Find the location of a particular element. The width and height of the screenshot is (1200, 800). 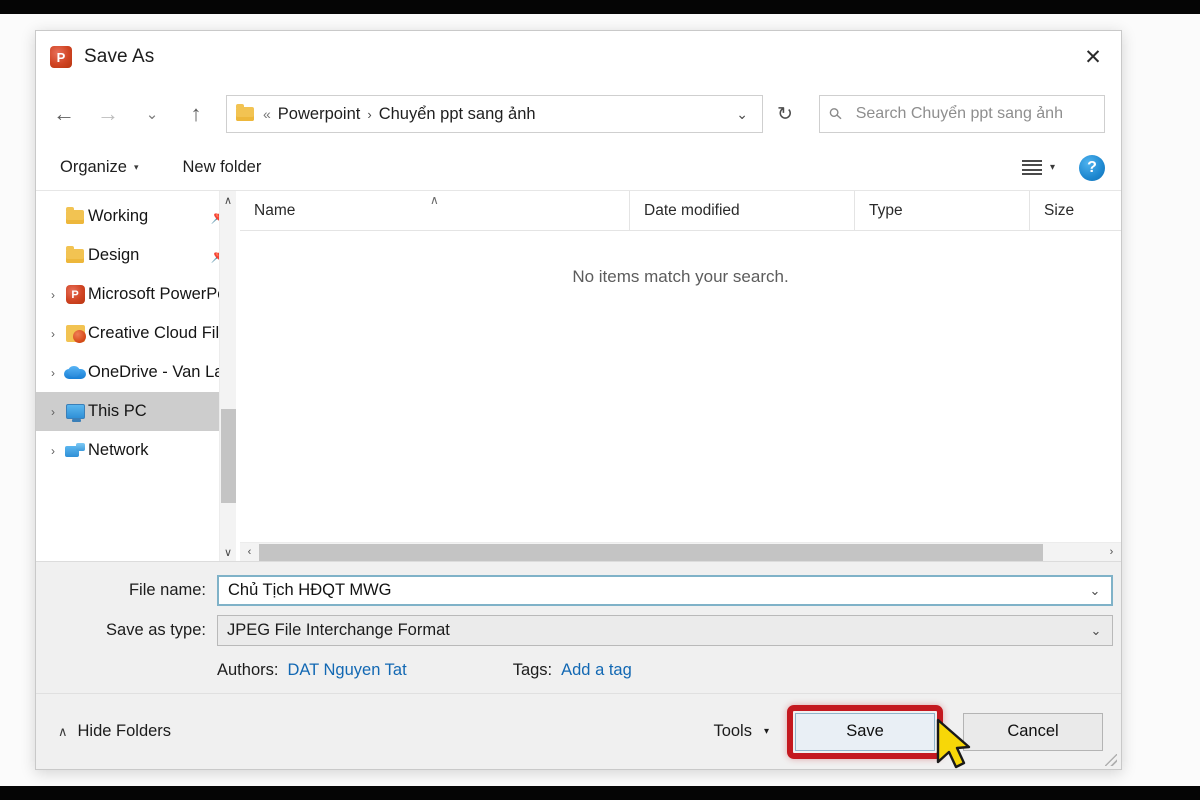

file-name-row: File name: Chủ Tịch HĐQT MWG ⌄ is located at coordinates (578, 590).